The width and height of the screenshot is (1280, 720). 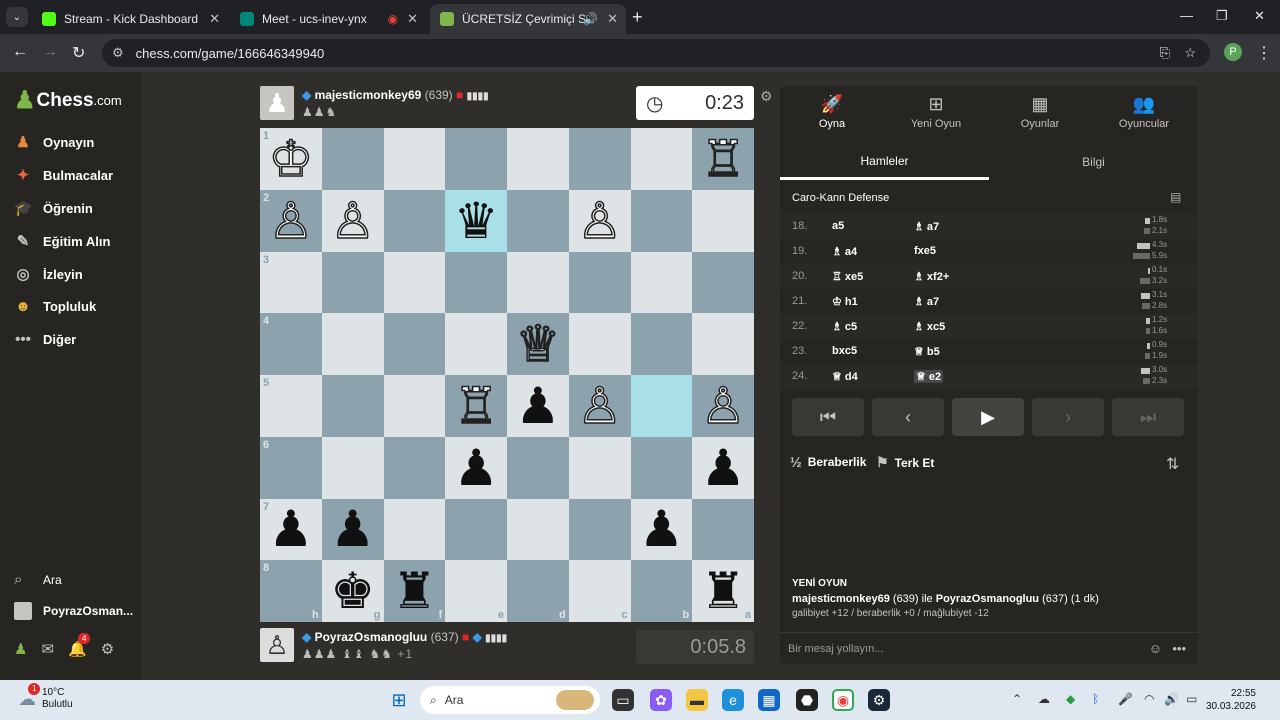 I want to click on wifi-icon: ◠, so click(x=1149, y=699).